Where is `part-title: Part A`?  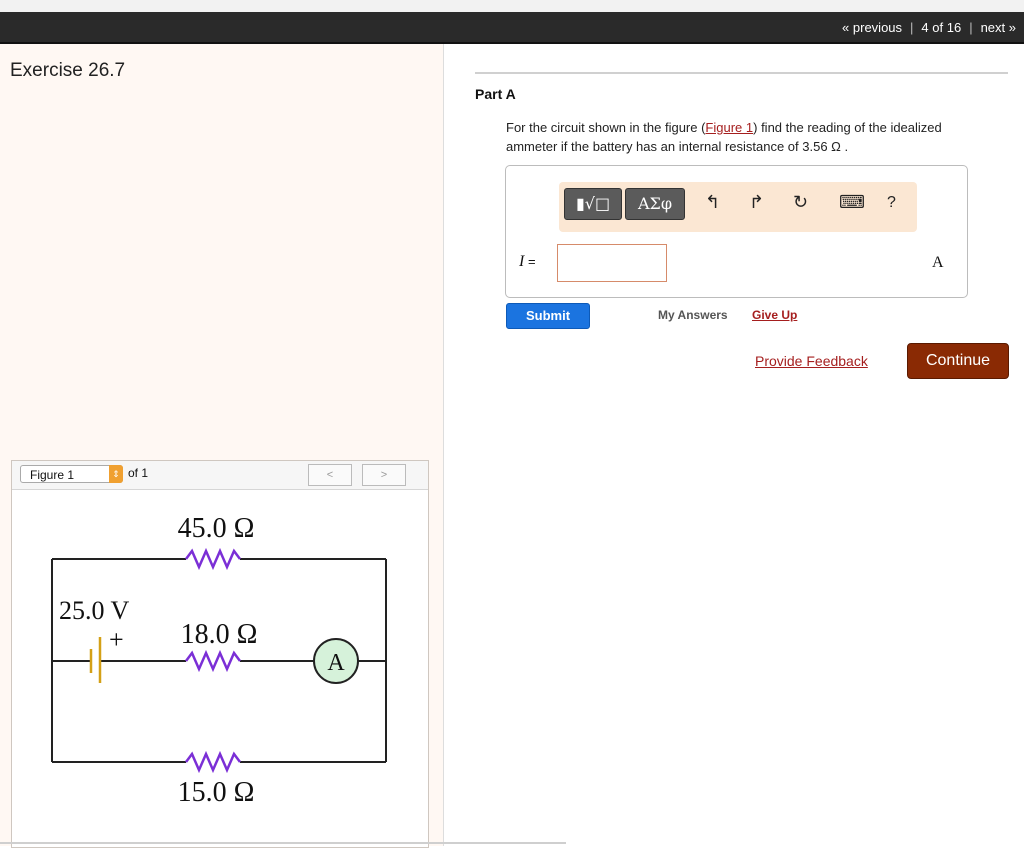 part-title: Part A is located at coordinates (495, 94).